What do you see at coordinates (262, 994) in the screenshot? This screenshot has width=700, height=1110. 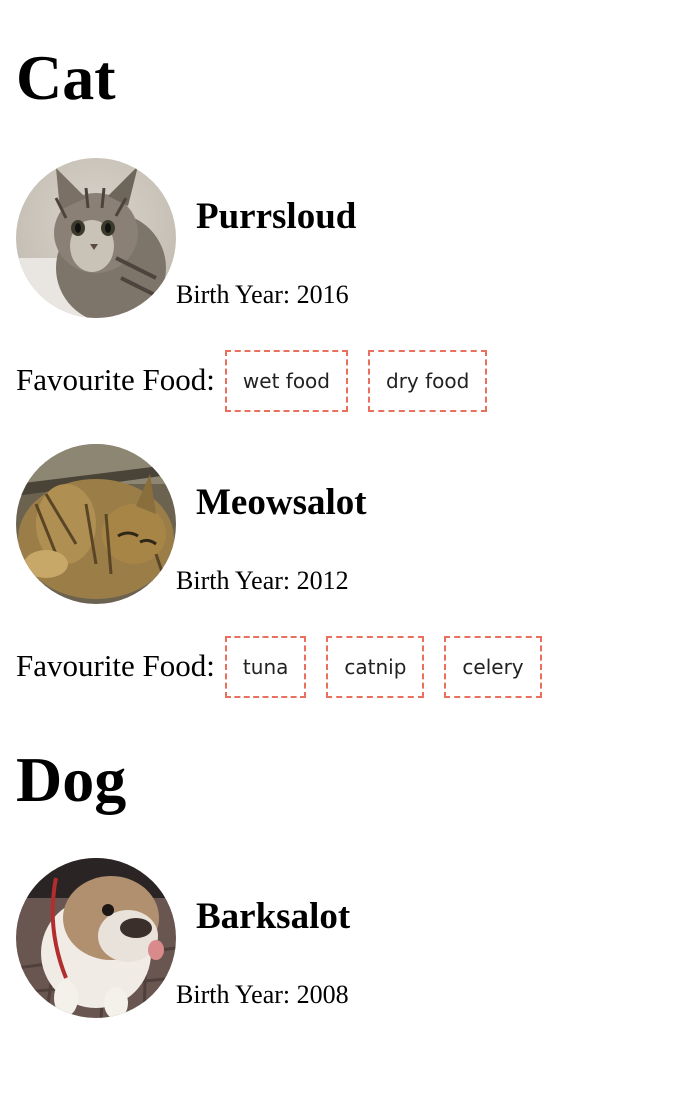 I see `pet-birth-year: Birth Year: 2008` at bounding box center [262, 994].